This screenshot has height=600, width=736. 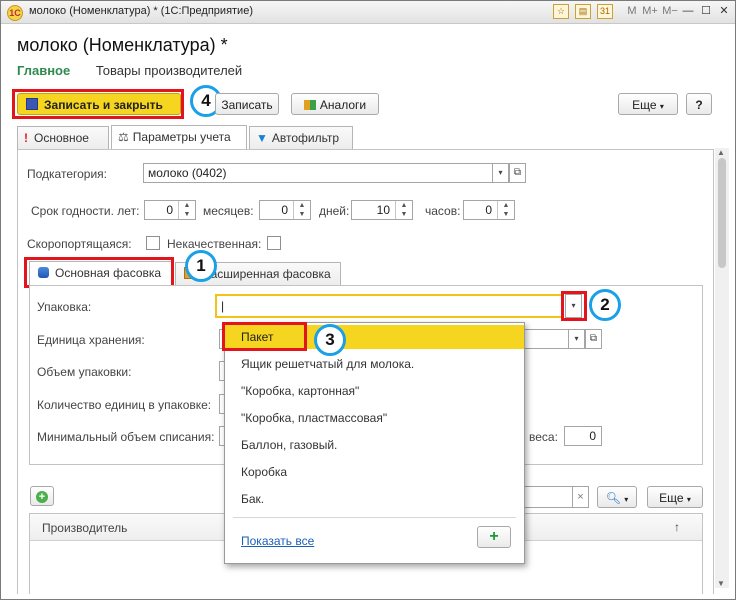 What do you see at coordinates (722, 213) in the screenshot?
I see `scrollbar-thumb` at bounding box center [722, 213].